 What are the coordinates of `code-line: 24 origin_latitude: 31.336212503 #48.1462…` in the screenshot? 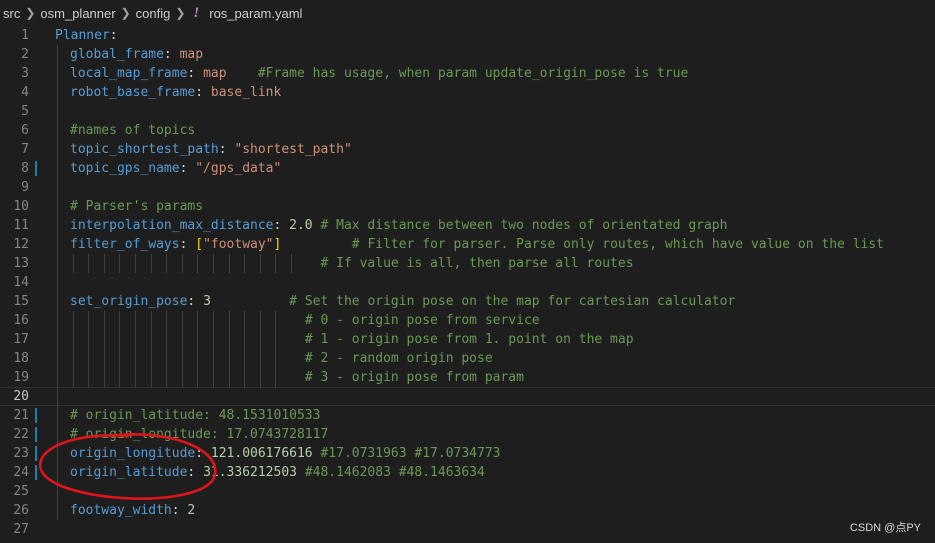 It's located at (467, 472).